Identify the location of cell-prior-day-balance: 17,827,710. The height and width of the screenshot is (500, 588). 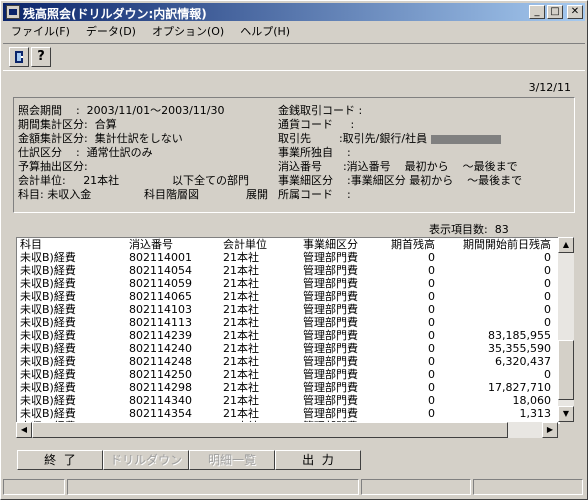
(519, 387).